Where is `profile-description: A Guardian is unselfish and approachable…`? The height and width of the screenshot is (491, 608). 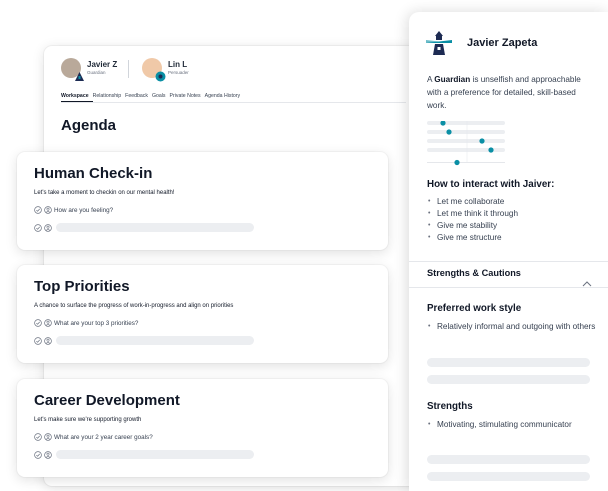 profile-description: A Guardian is unselfish and approachable… is located at coordinates (511, 92).